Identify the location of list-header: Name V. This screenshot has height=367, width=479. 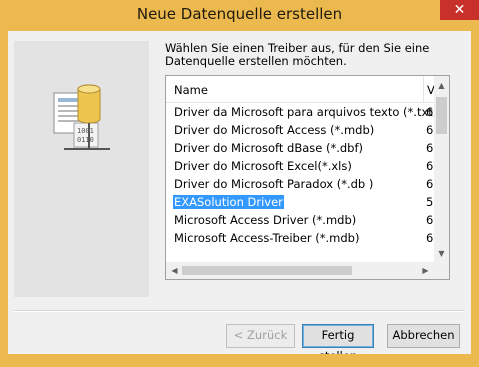
(300, 89).